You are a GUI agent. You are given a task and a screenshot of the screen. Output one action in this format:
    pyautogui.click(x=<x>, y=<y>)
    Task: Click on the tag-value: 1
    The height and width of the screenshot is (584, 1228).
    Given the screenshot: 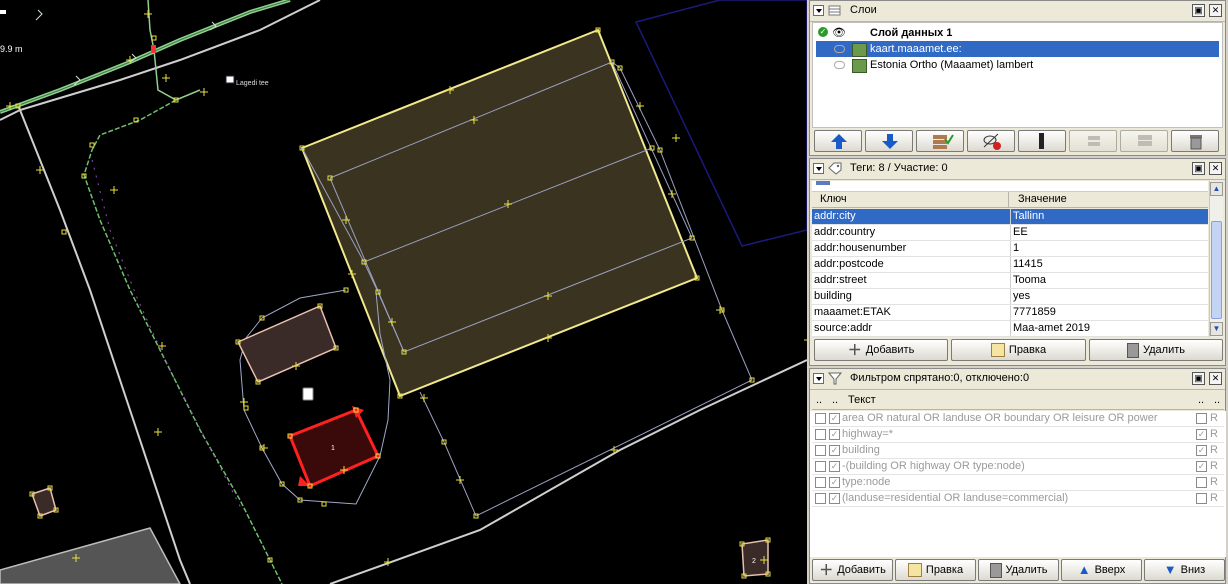 What is the action you would take?
    pyautogui.click(x=1014, y=248)
    